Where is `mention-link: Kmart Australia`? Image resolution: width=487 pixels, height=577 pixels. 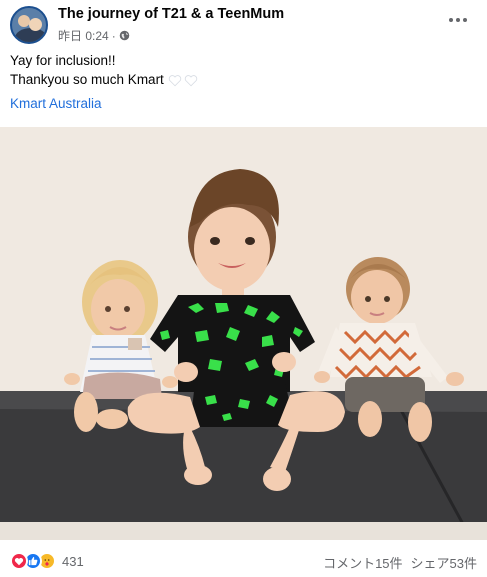
mention-link: Kmart Australia is located at coordinates (56, 103).